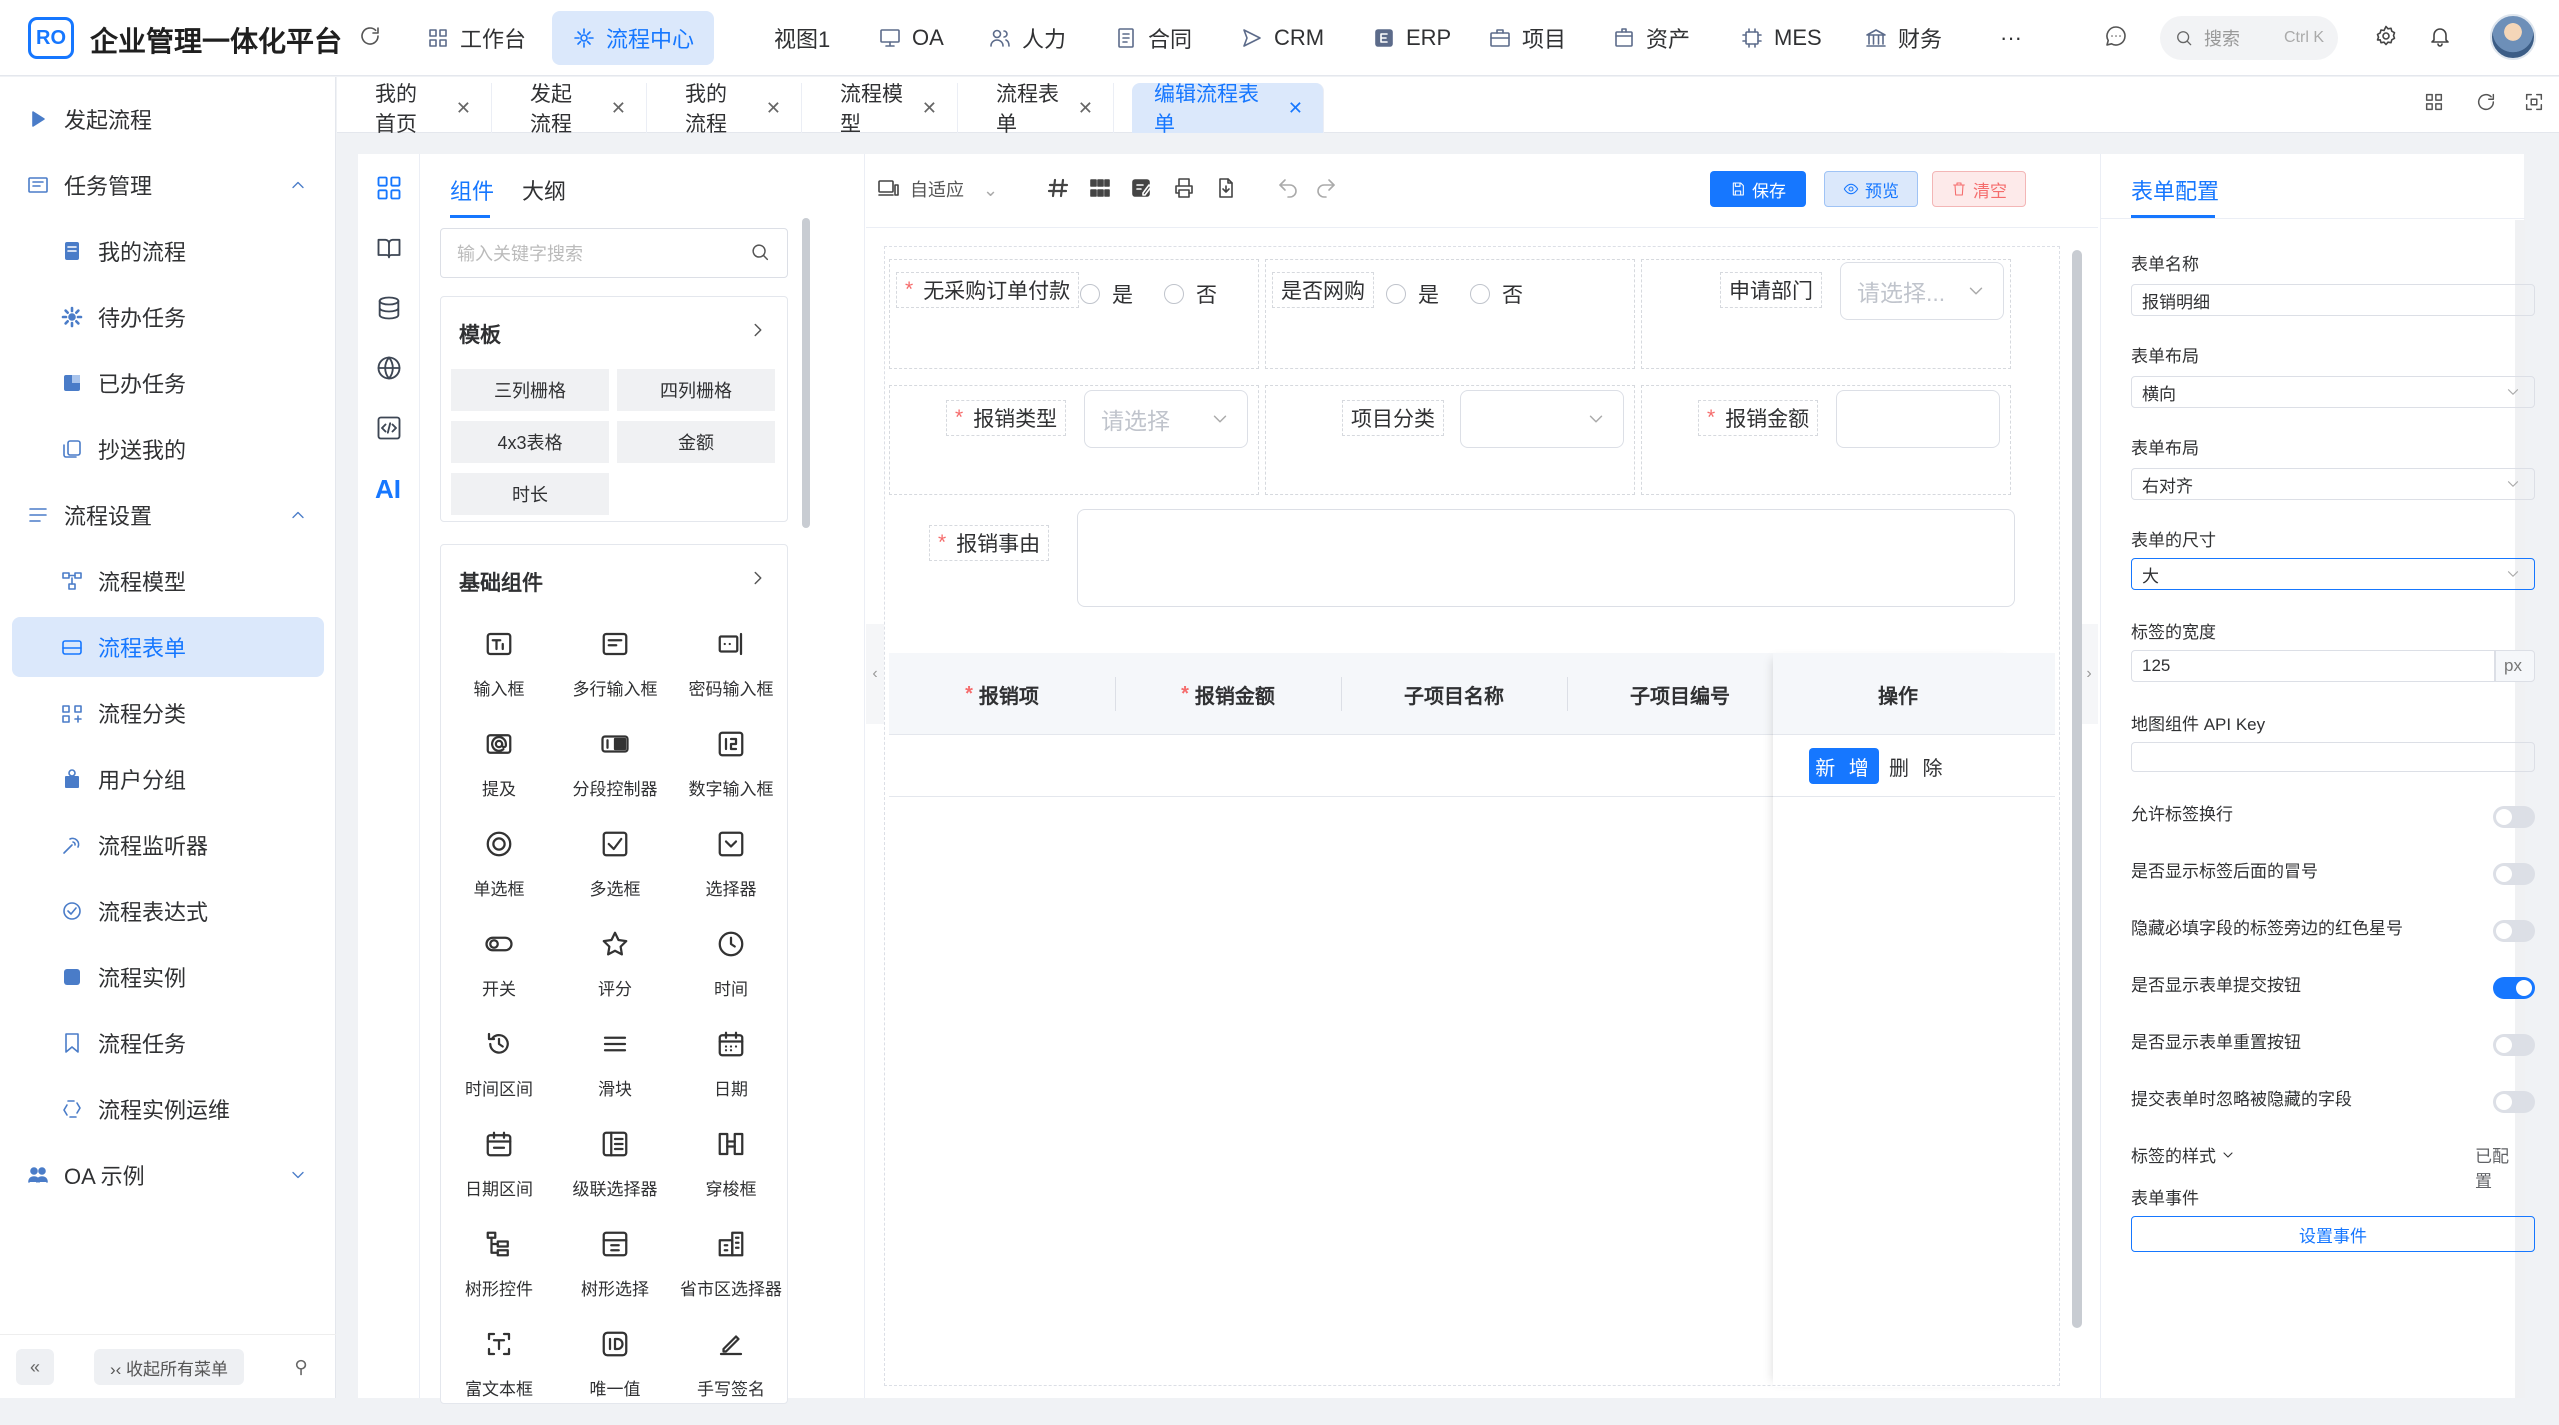 Image resolution: width=2559 pixels, height=1425 pixels. Describe the element at coordinates (530, 442) in the screenshot. I see `template-item: 4x3表格` at that location.